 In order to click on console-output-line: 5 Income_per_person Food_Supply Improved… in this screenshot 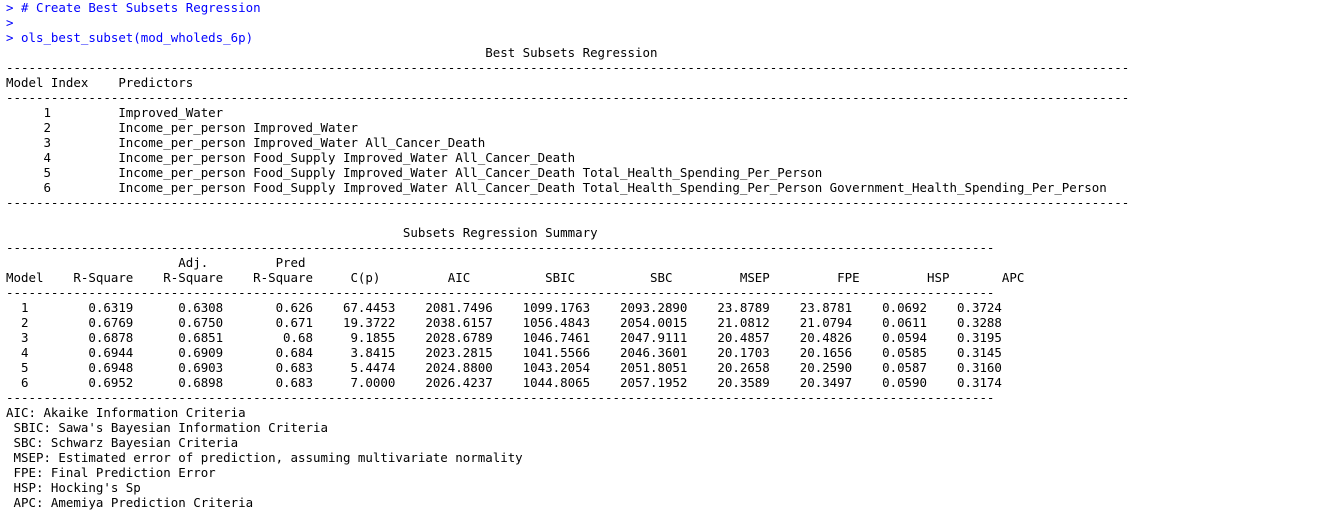, I will do `click(414, 172)`.